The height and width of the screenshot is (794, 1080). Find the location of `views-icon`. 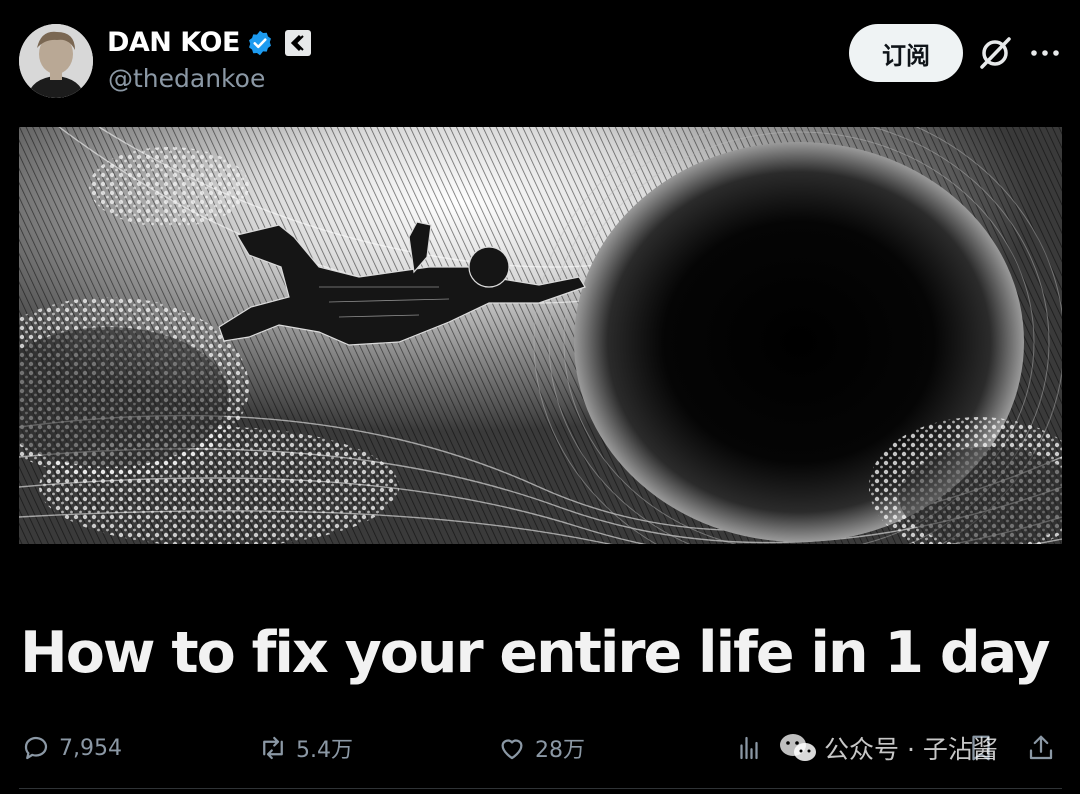

views-icon is located at coordinates (749, 748).